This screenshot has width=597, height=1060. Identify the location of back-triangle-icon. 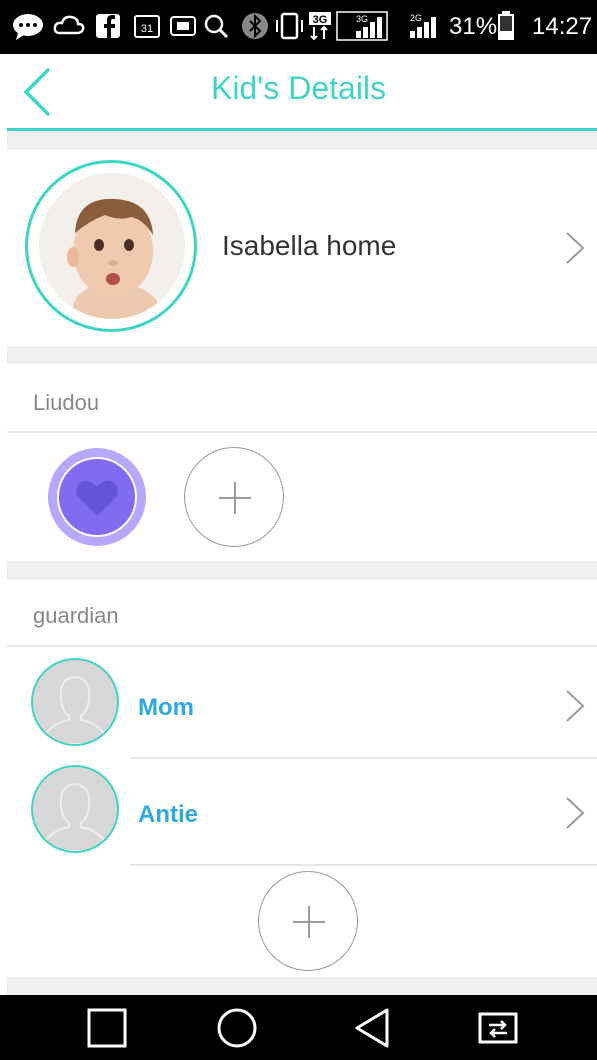
(372, 1028).